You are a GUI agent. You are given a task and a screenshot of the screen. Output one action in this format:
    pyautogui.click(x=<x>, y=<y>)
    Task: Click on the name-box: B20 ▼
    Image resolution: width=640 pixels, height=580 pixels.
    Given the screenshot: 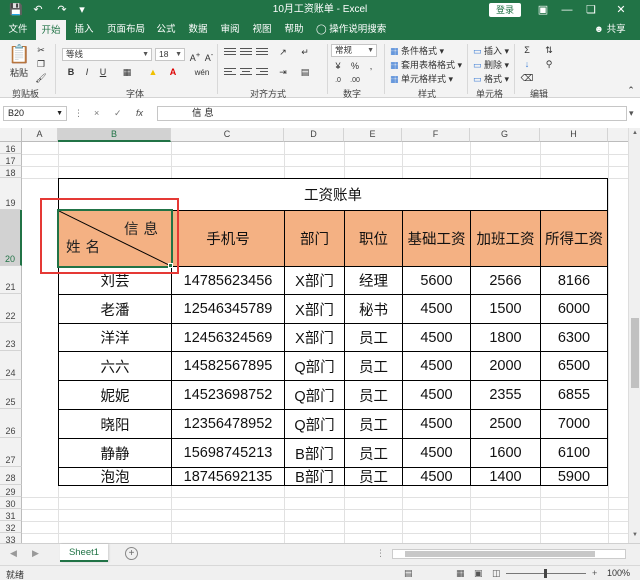 What is the action you would take?
    pyautogui.click(x=35, y=113)
    